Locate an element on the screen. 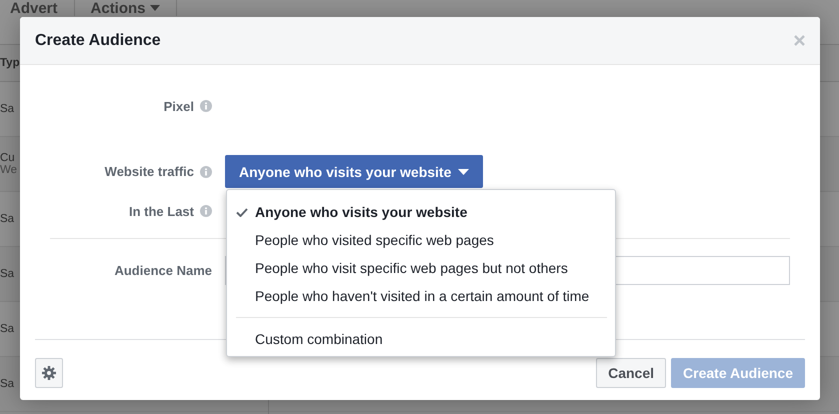 The width and height of the screenshot is (839, 414). close-icon is located at coordinates (799, 40).